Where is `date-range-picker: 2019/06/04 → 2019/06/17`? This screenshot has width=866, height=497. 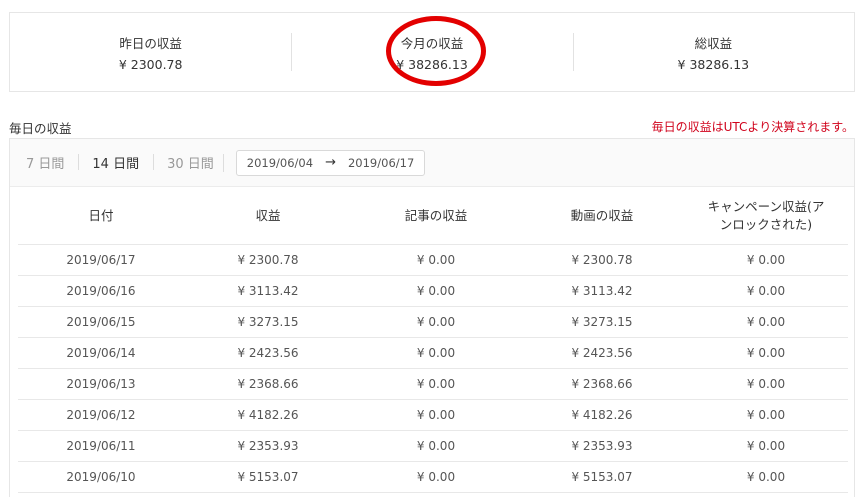
date-range-picker: 2019/06/04 → 2019/06/17 is located at coordinates (324, 162).